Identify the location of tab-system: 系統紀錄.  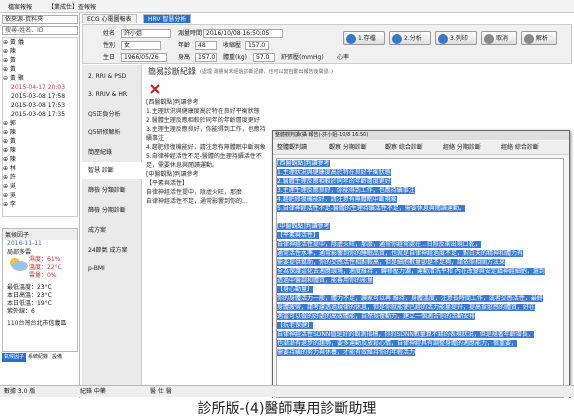
(38, 357).